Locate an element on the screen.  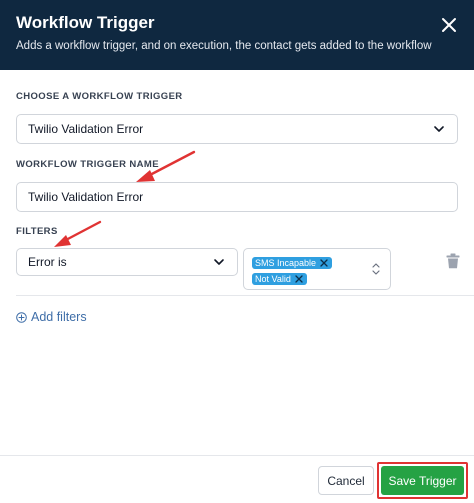
footer-divider is located at coordinates (237, 455).